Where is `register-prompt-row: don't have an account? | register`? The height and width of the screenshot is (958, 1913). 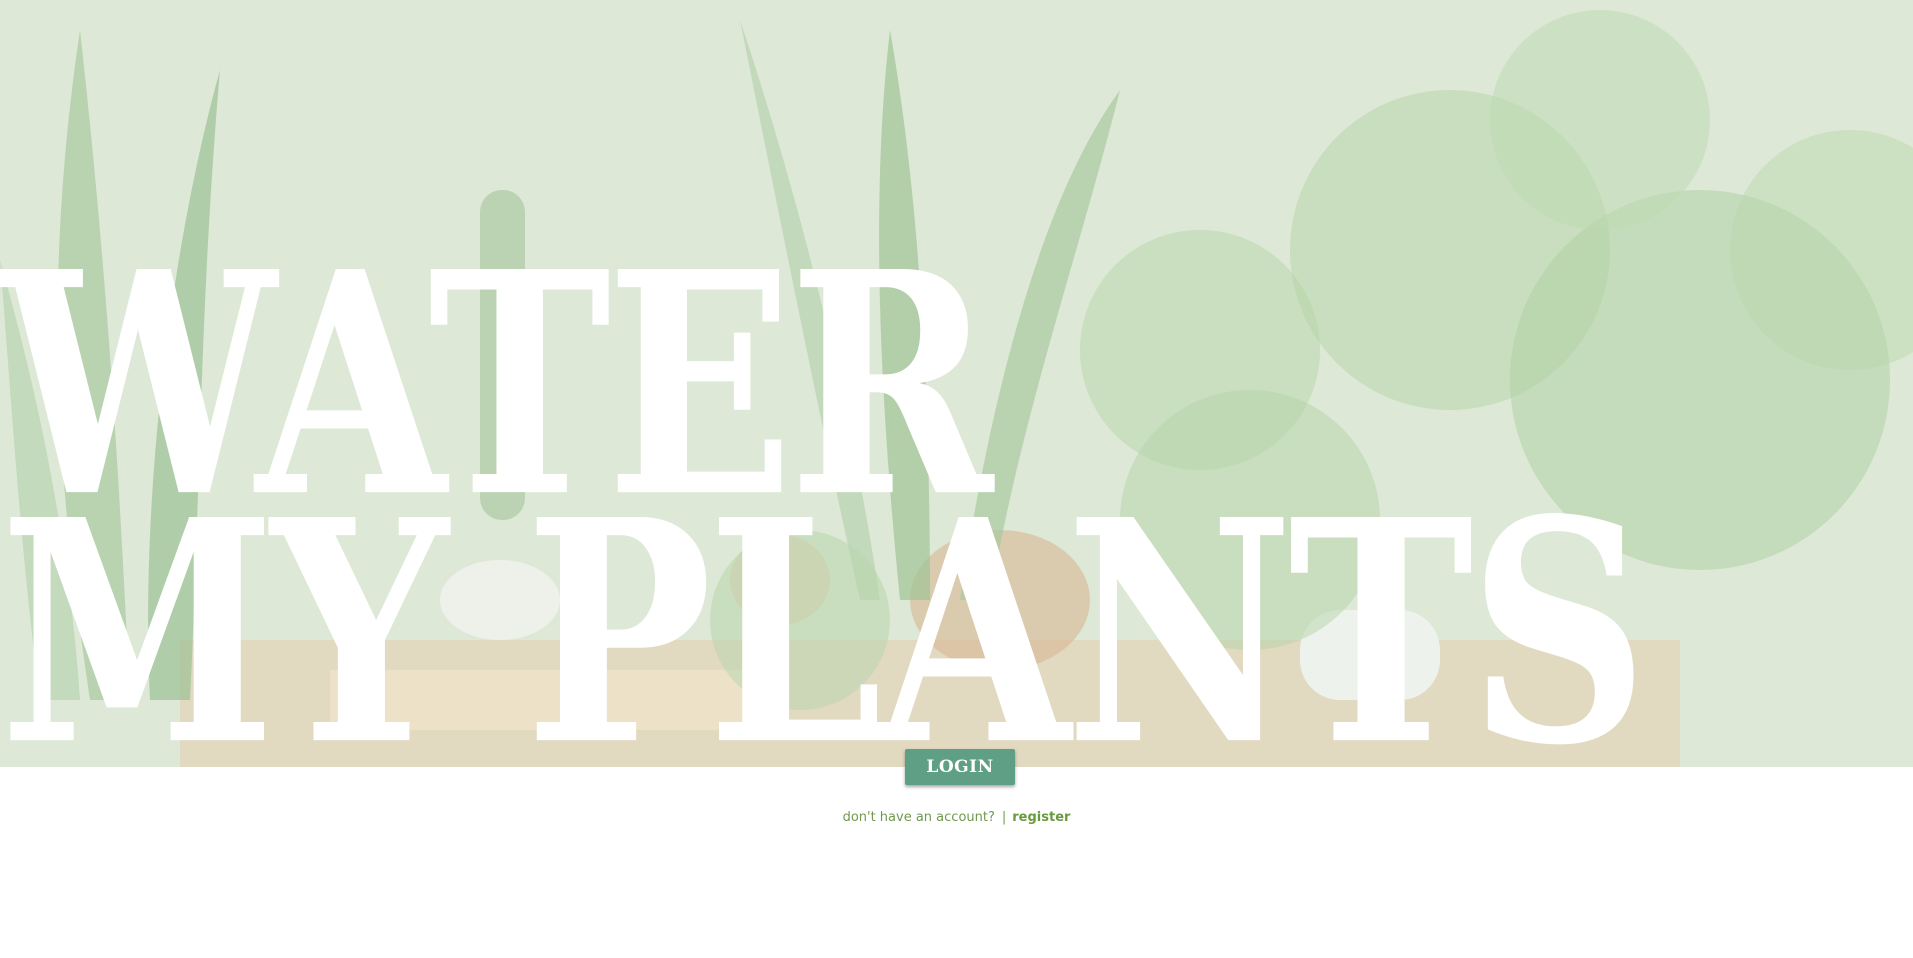
register-prompt-row: don't have an account? | register is located at coordinates (956, 817).